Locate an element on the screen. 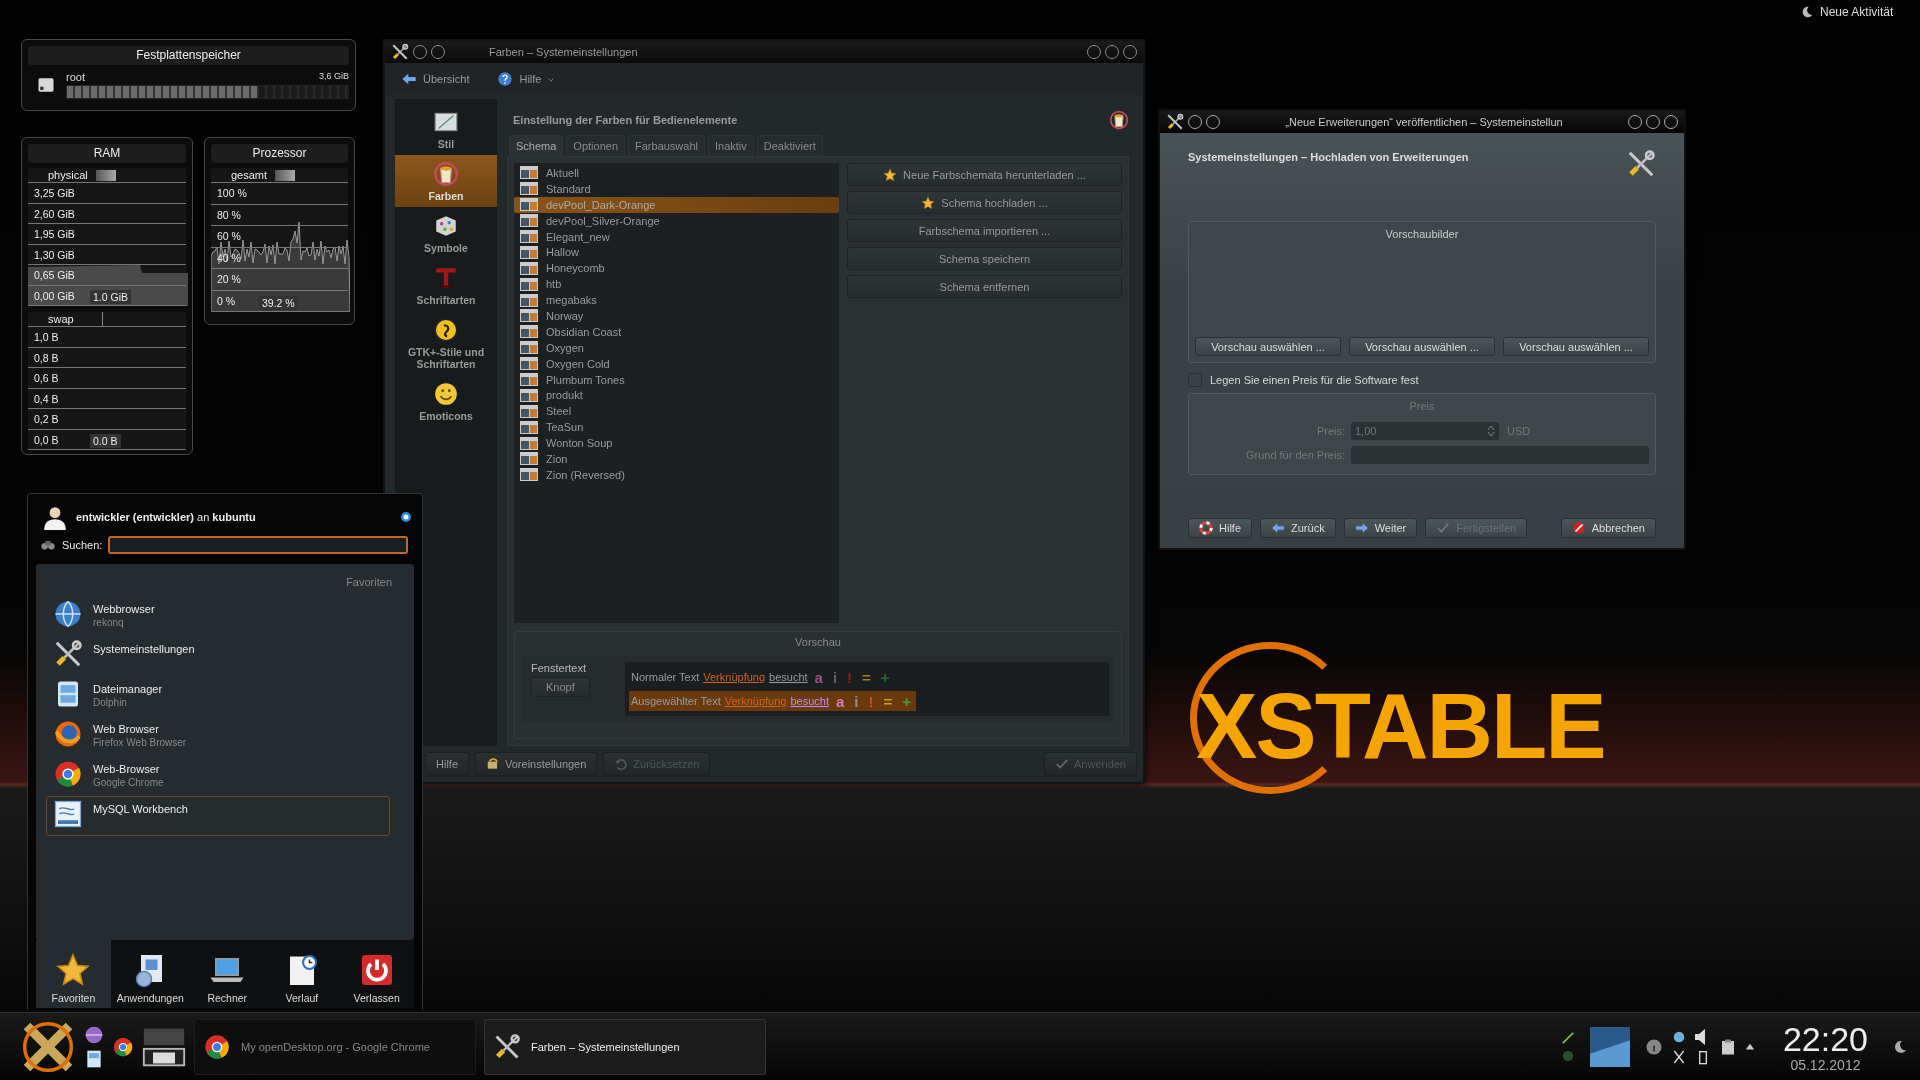  preview-text: Ausgewählter Text is located at coordinates (676, 701).